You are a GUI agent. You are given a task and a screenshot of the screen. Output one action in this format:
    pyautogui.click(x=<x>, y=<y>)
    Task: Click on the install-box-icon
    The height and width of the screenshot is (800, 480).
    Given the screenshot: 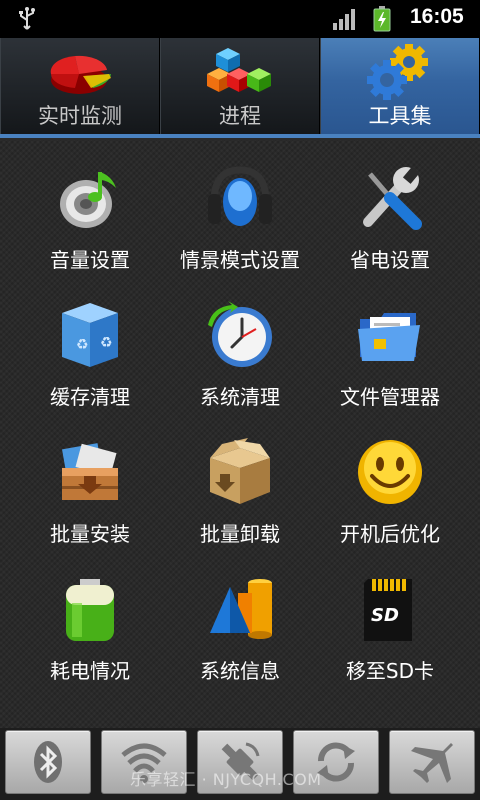 What is the action you would take?
    pyautogui.click(x=90, y=471)
    